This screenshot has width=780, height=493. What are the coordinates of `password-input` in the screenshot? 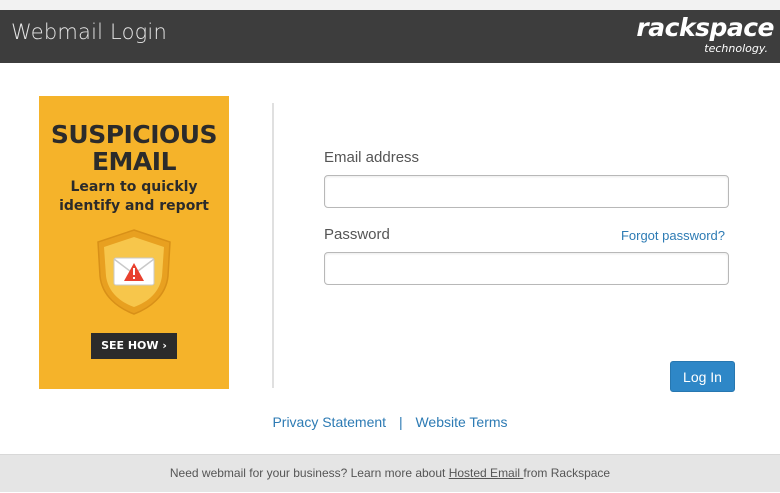 It's located at (526, 268).